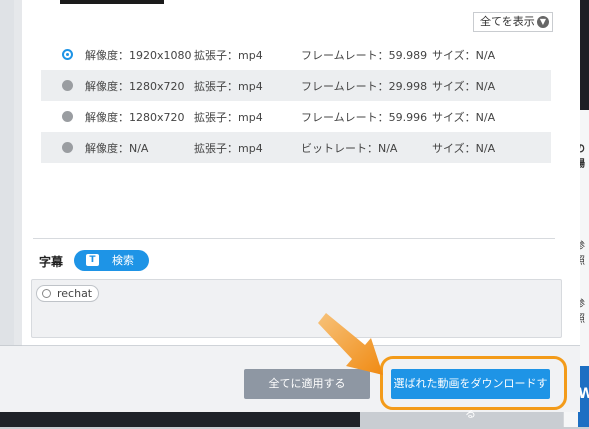 The height and width of the screenshot is (429, 589). I want to click on chevron-down-icon: ▼, so click(543, 22).